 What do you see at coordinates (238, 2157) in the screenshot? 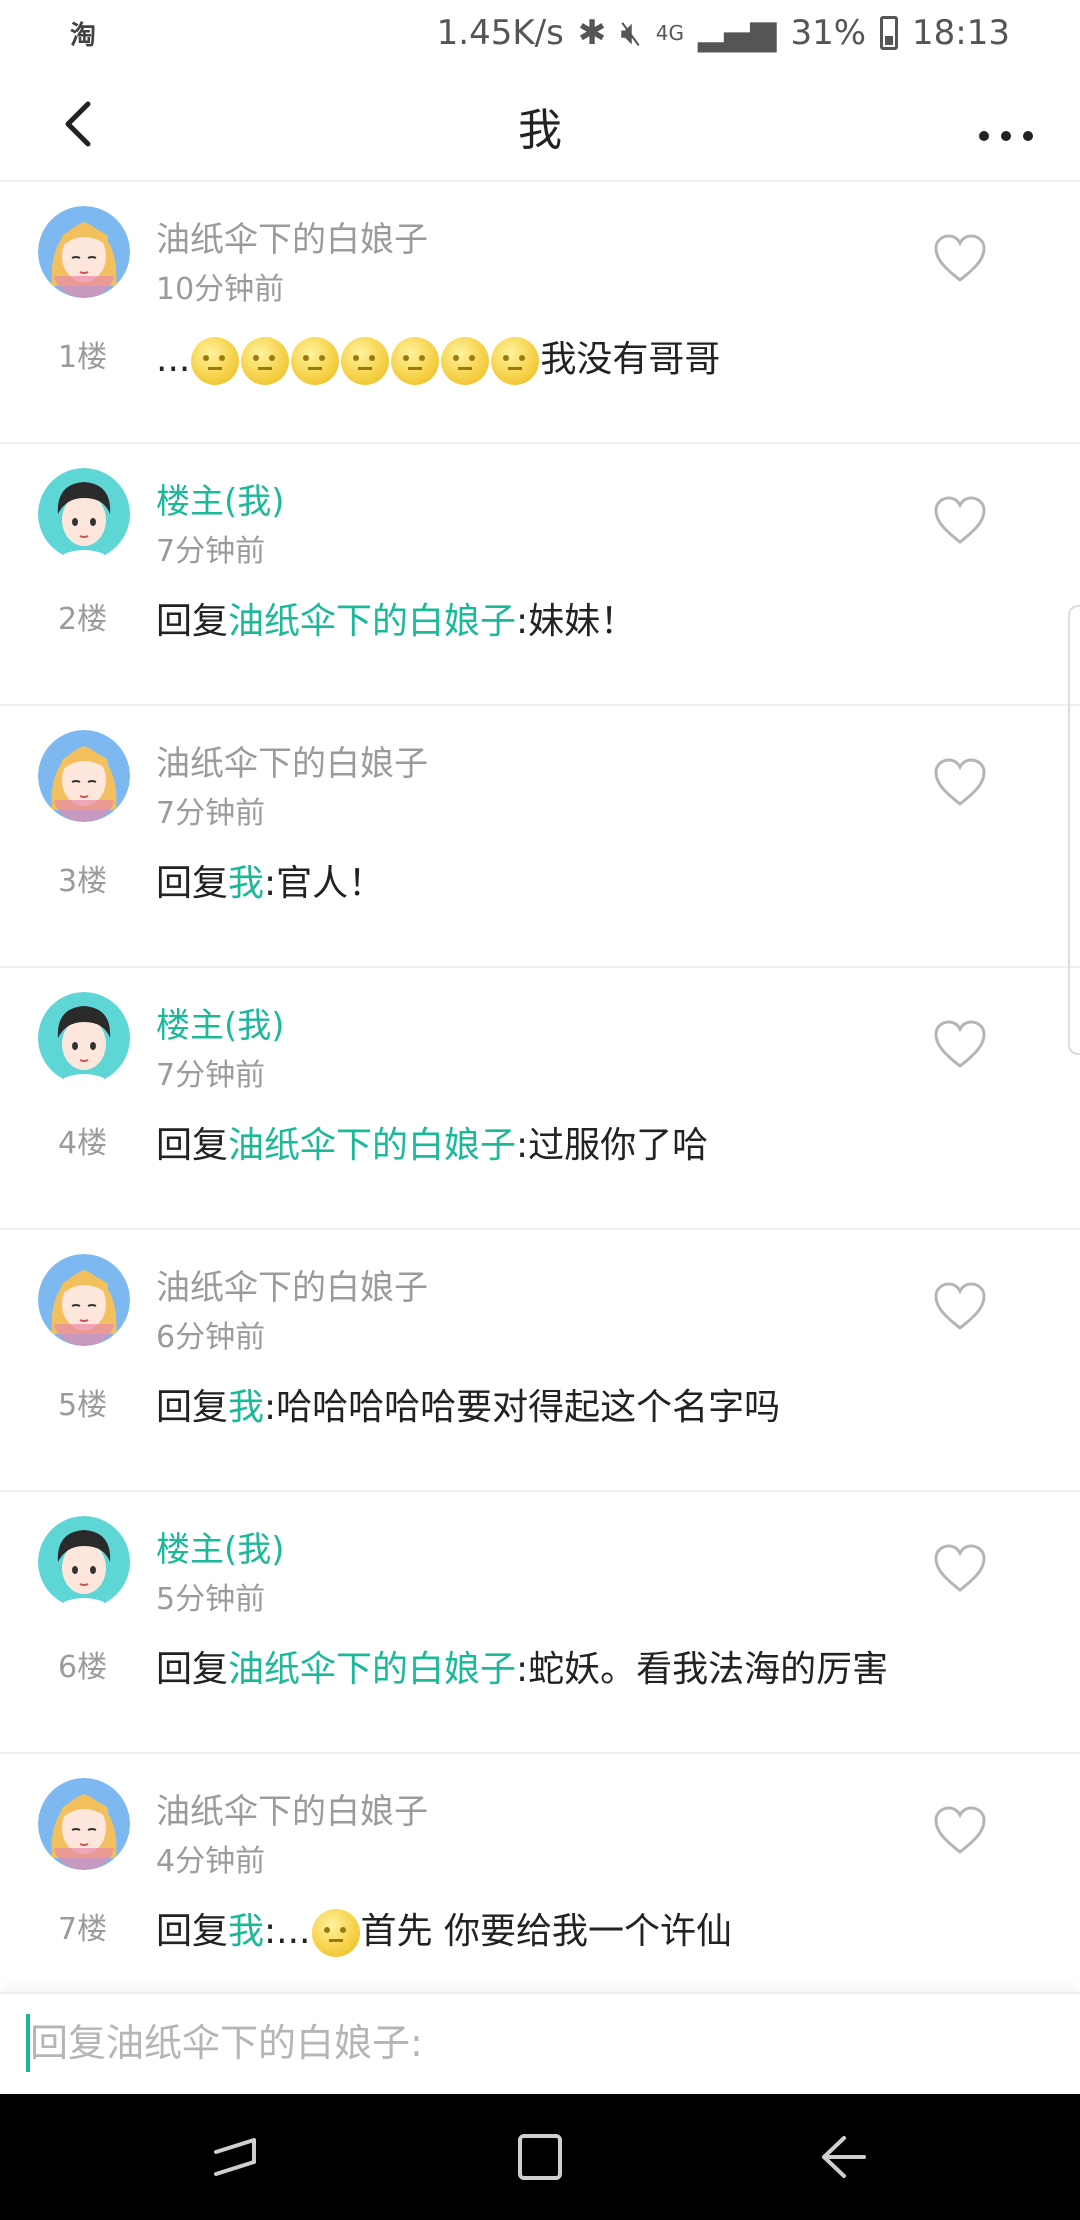
I see `recent-apps-icon` at bounding box center [238, 2157].